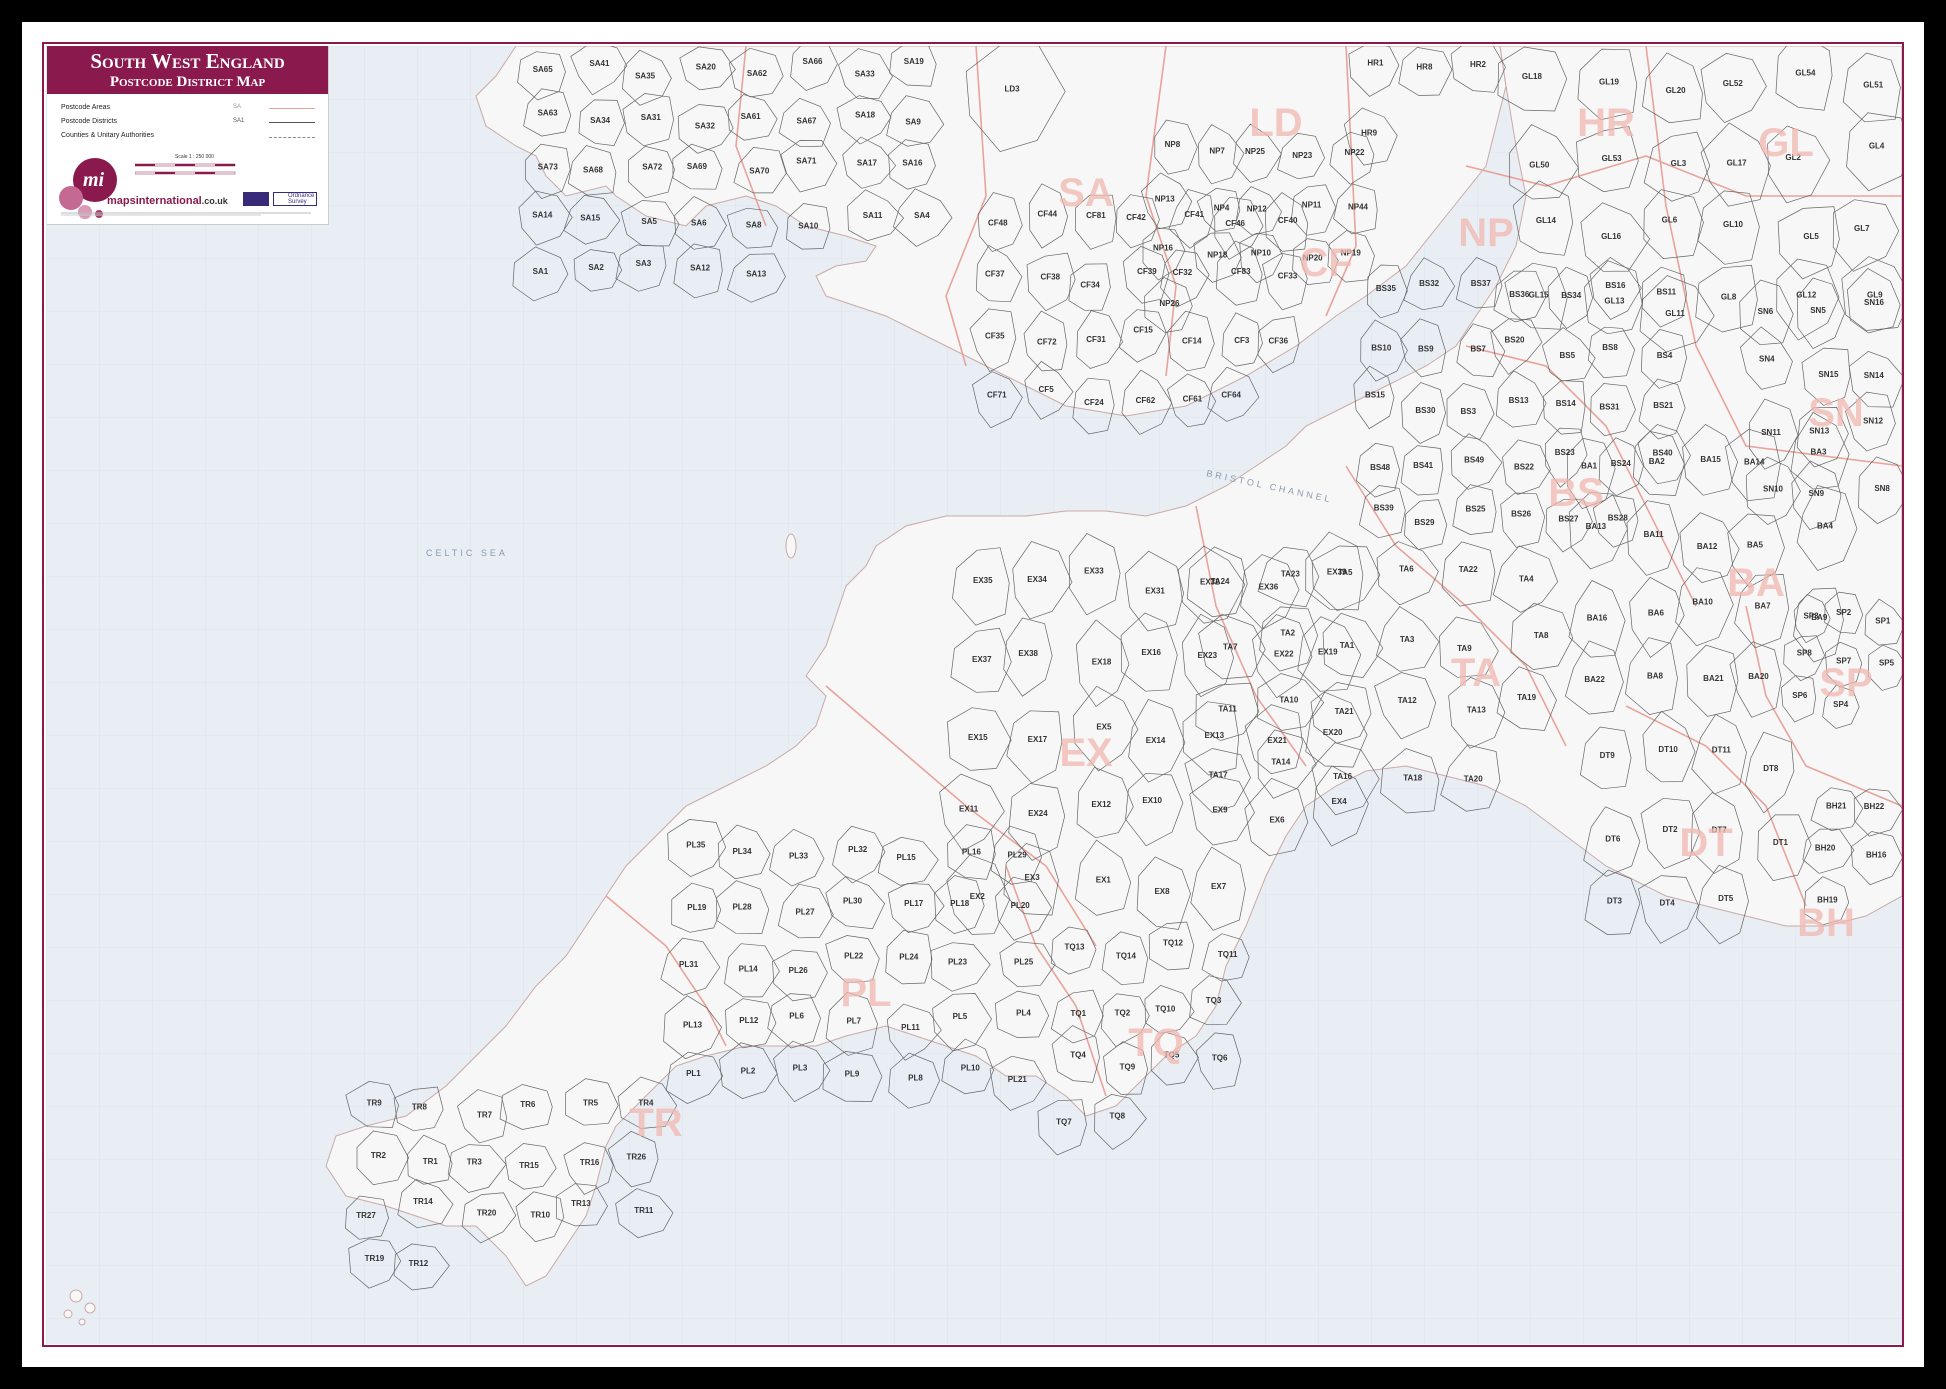  Describe the element at coordinates (1173, 943) in the screenshot. I see `district-label-tq12: TQ12` at that location.